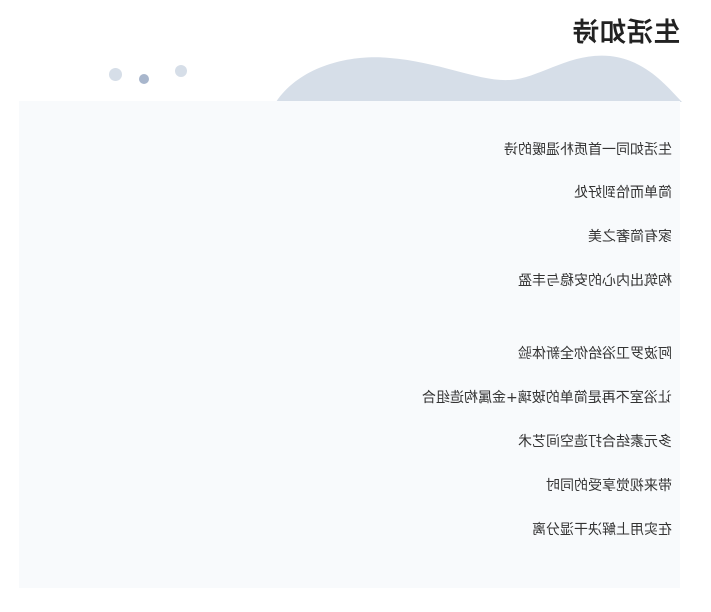 The width and height of the screenshot is (711, 612). Describe the element at coordinates (625, 33) in the screenshot. I see `page-title: 生活如诗` at that location.